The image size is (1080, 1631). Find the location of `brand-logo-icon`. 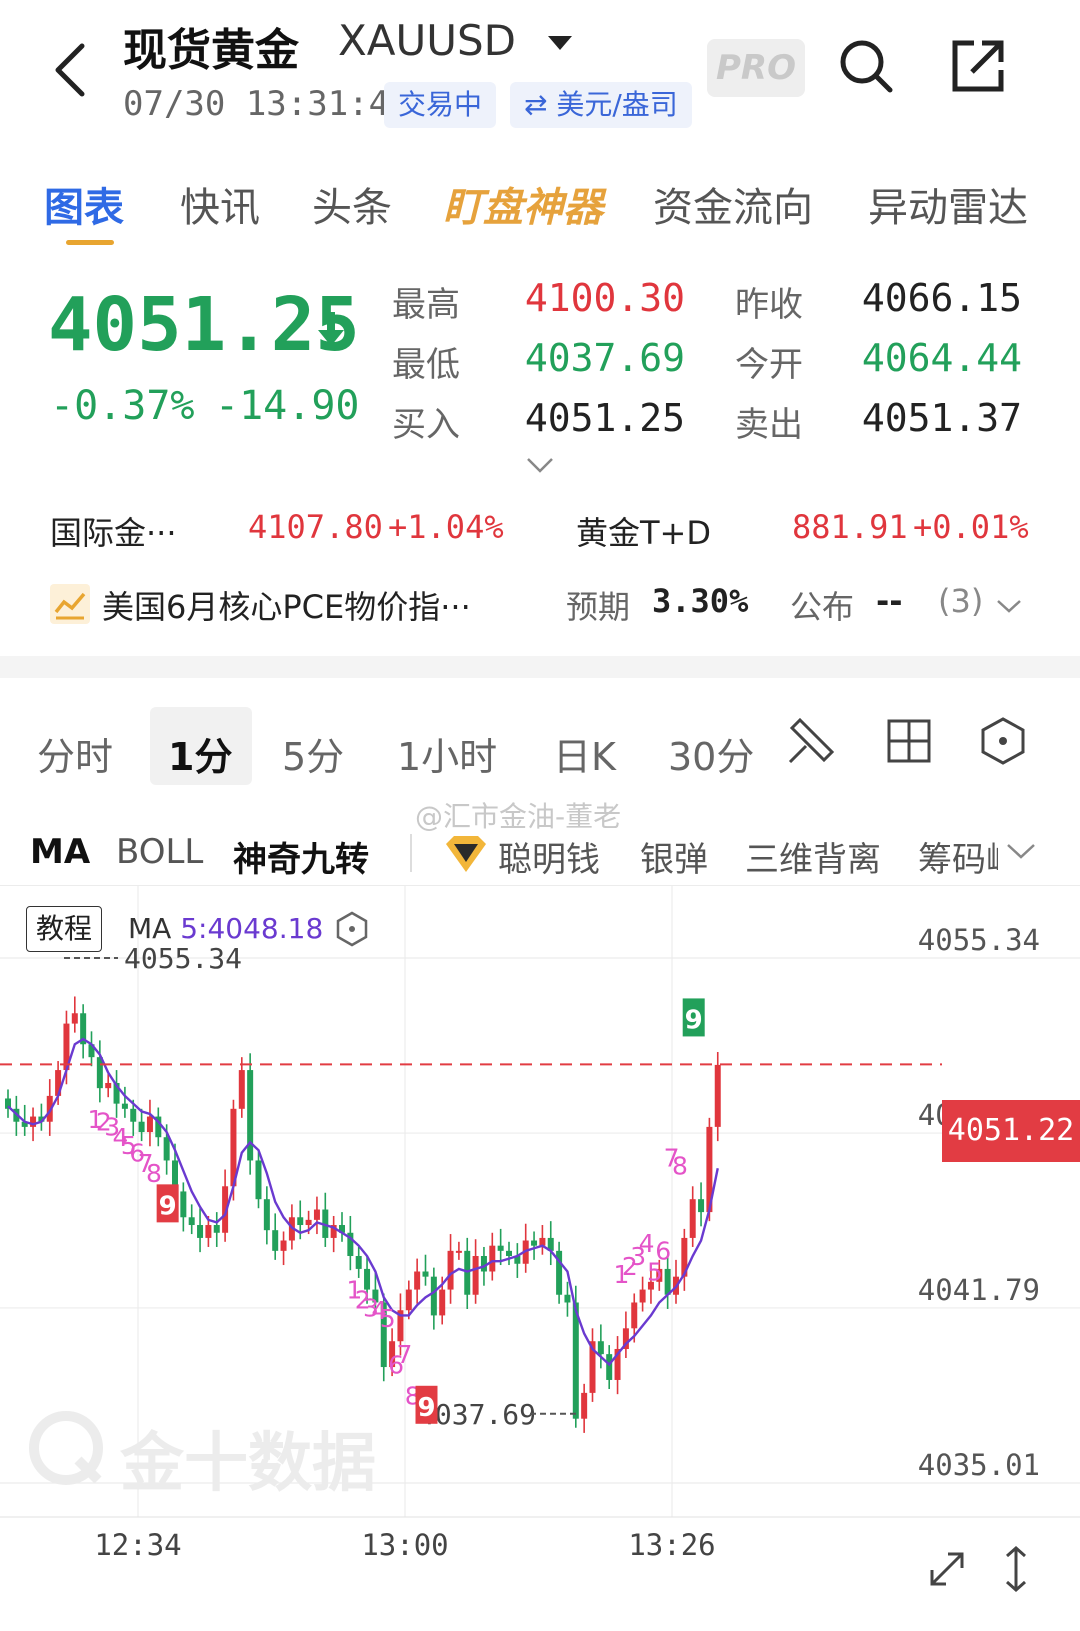

brand-logo-icon is located at coordinates (66, 1448).